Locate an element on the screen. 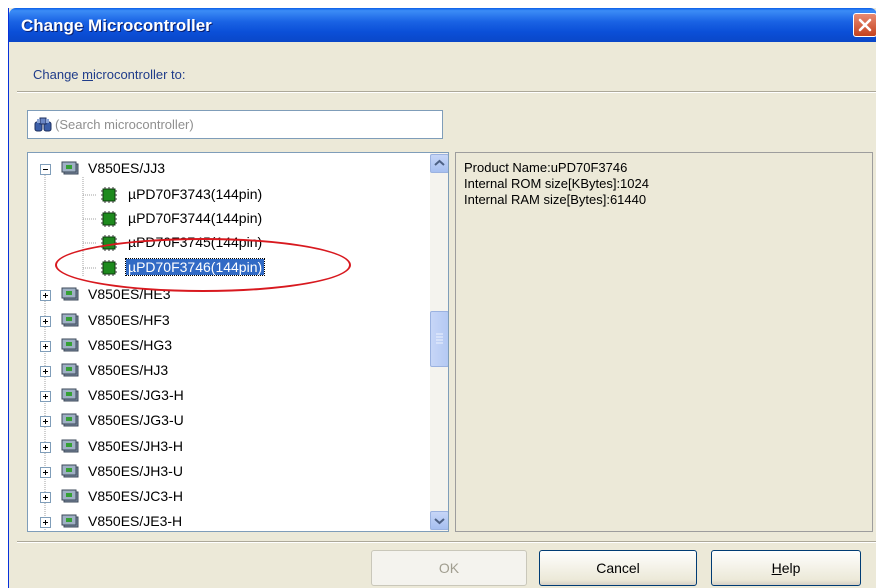 This screenshot has height=588, width=876. tree-item-label: V850ES/JE3-H is located at coordinates (135, 521).